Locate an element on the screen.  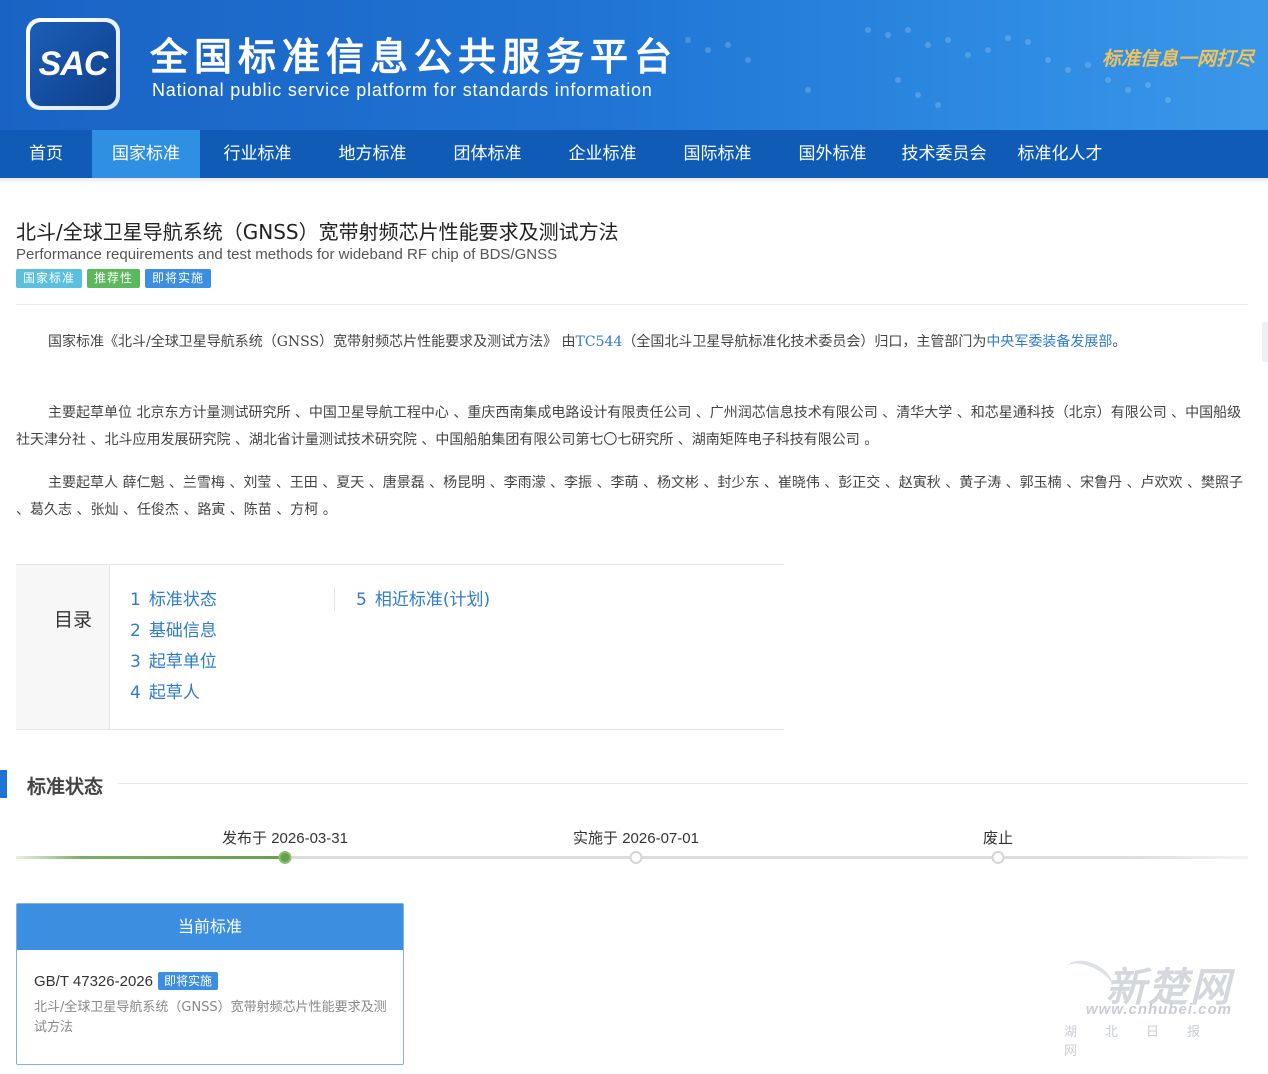
committee-link: TC544 is located at coordinates (599, 342).